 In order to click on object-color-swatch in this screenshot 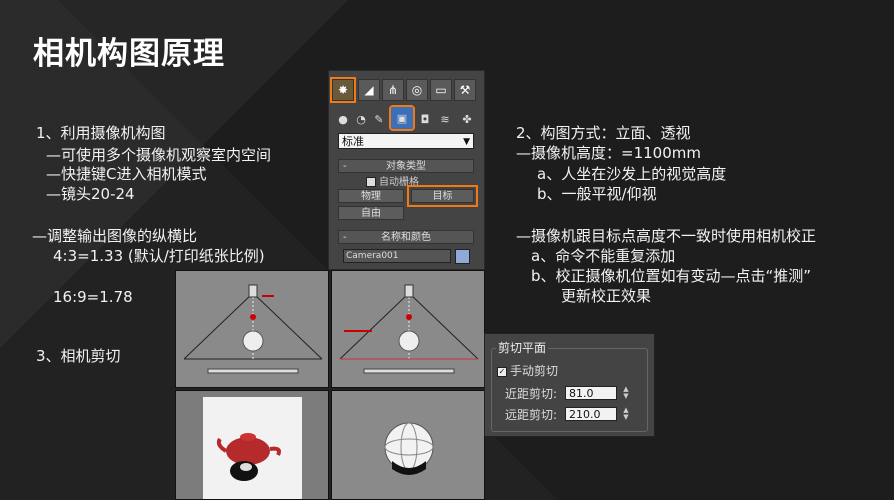, I will do `click(462, 256)`.